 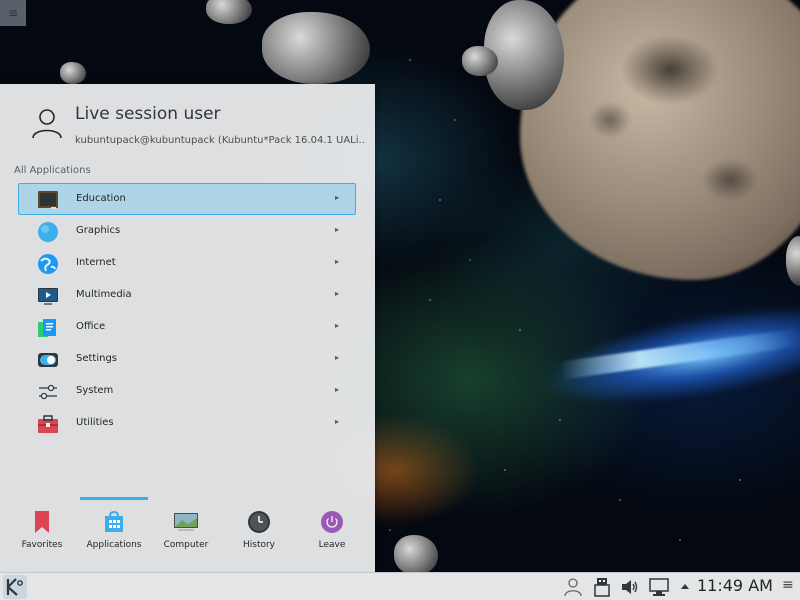 I want to click on tab-computer: Computer, so click(x=186, y=534).